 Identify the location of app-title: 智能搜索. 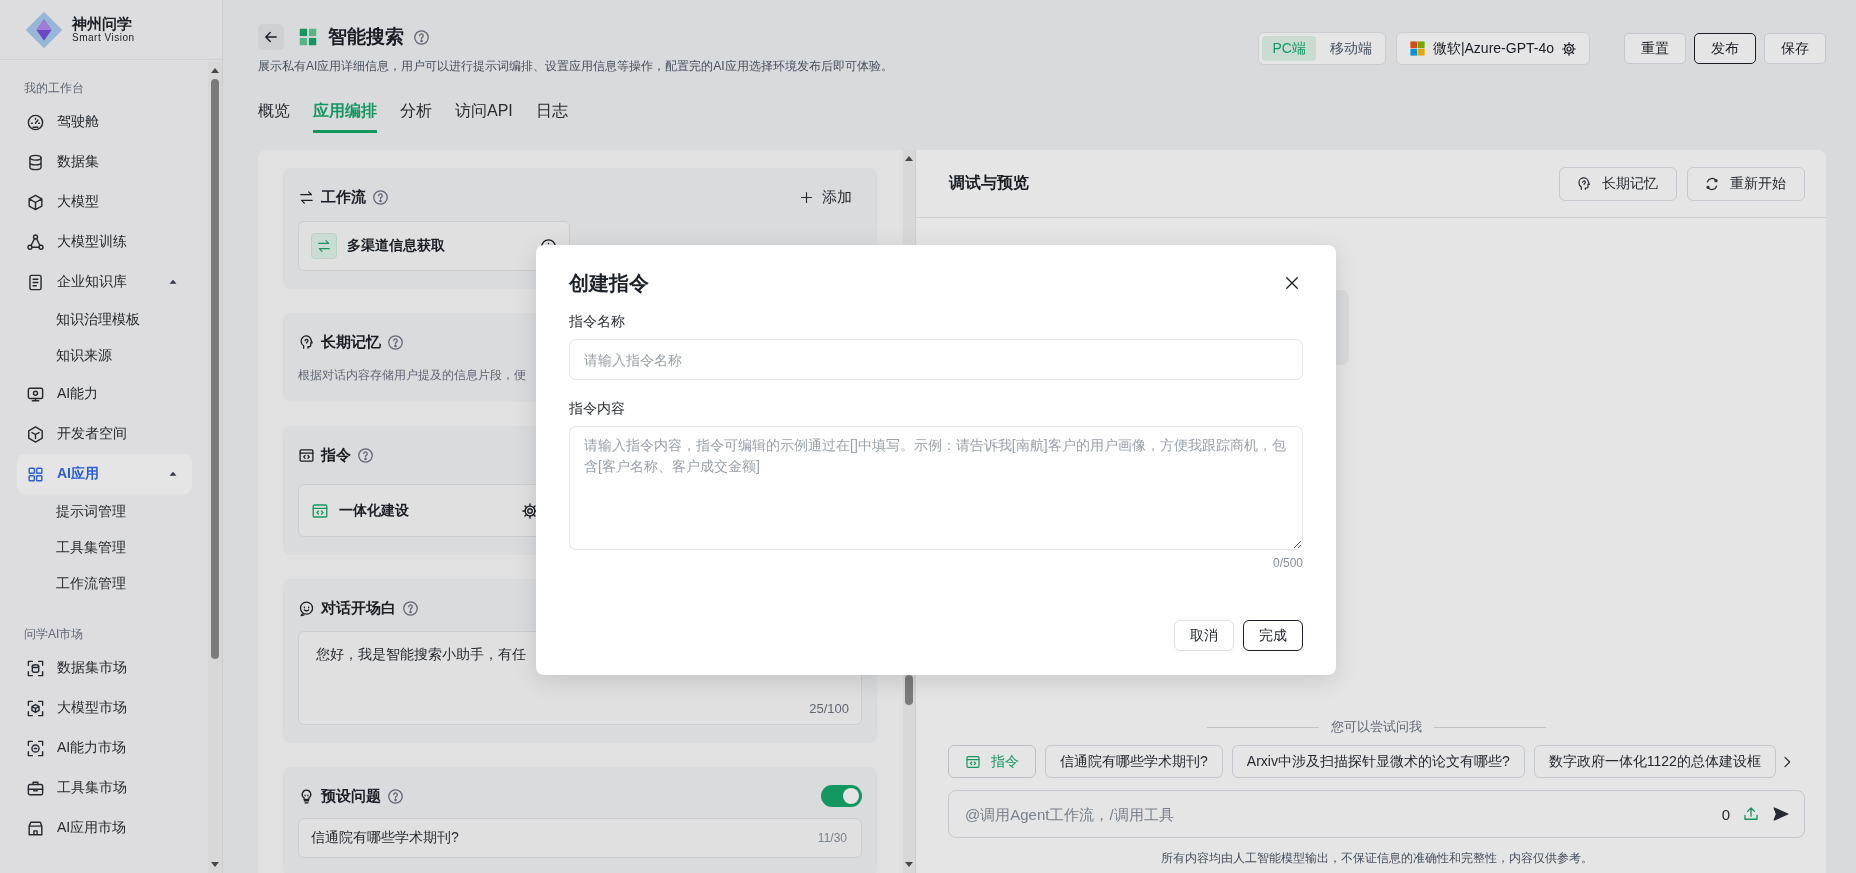
(366, 37).